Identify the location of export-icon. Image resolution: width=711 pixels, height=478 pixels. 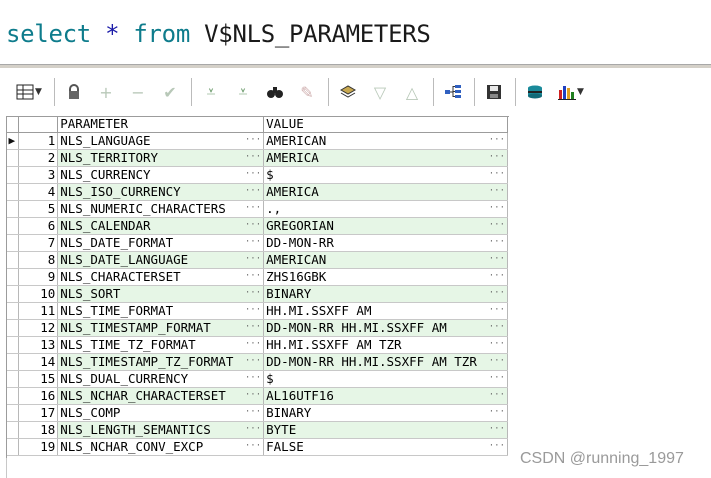
(535, 92).